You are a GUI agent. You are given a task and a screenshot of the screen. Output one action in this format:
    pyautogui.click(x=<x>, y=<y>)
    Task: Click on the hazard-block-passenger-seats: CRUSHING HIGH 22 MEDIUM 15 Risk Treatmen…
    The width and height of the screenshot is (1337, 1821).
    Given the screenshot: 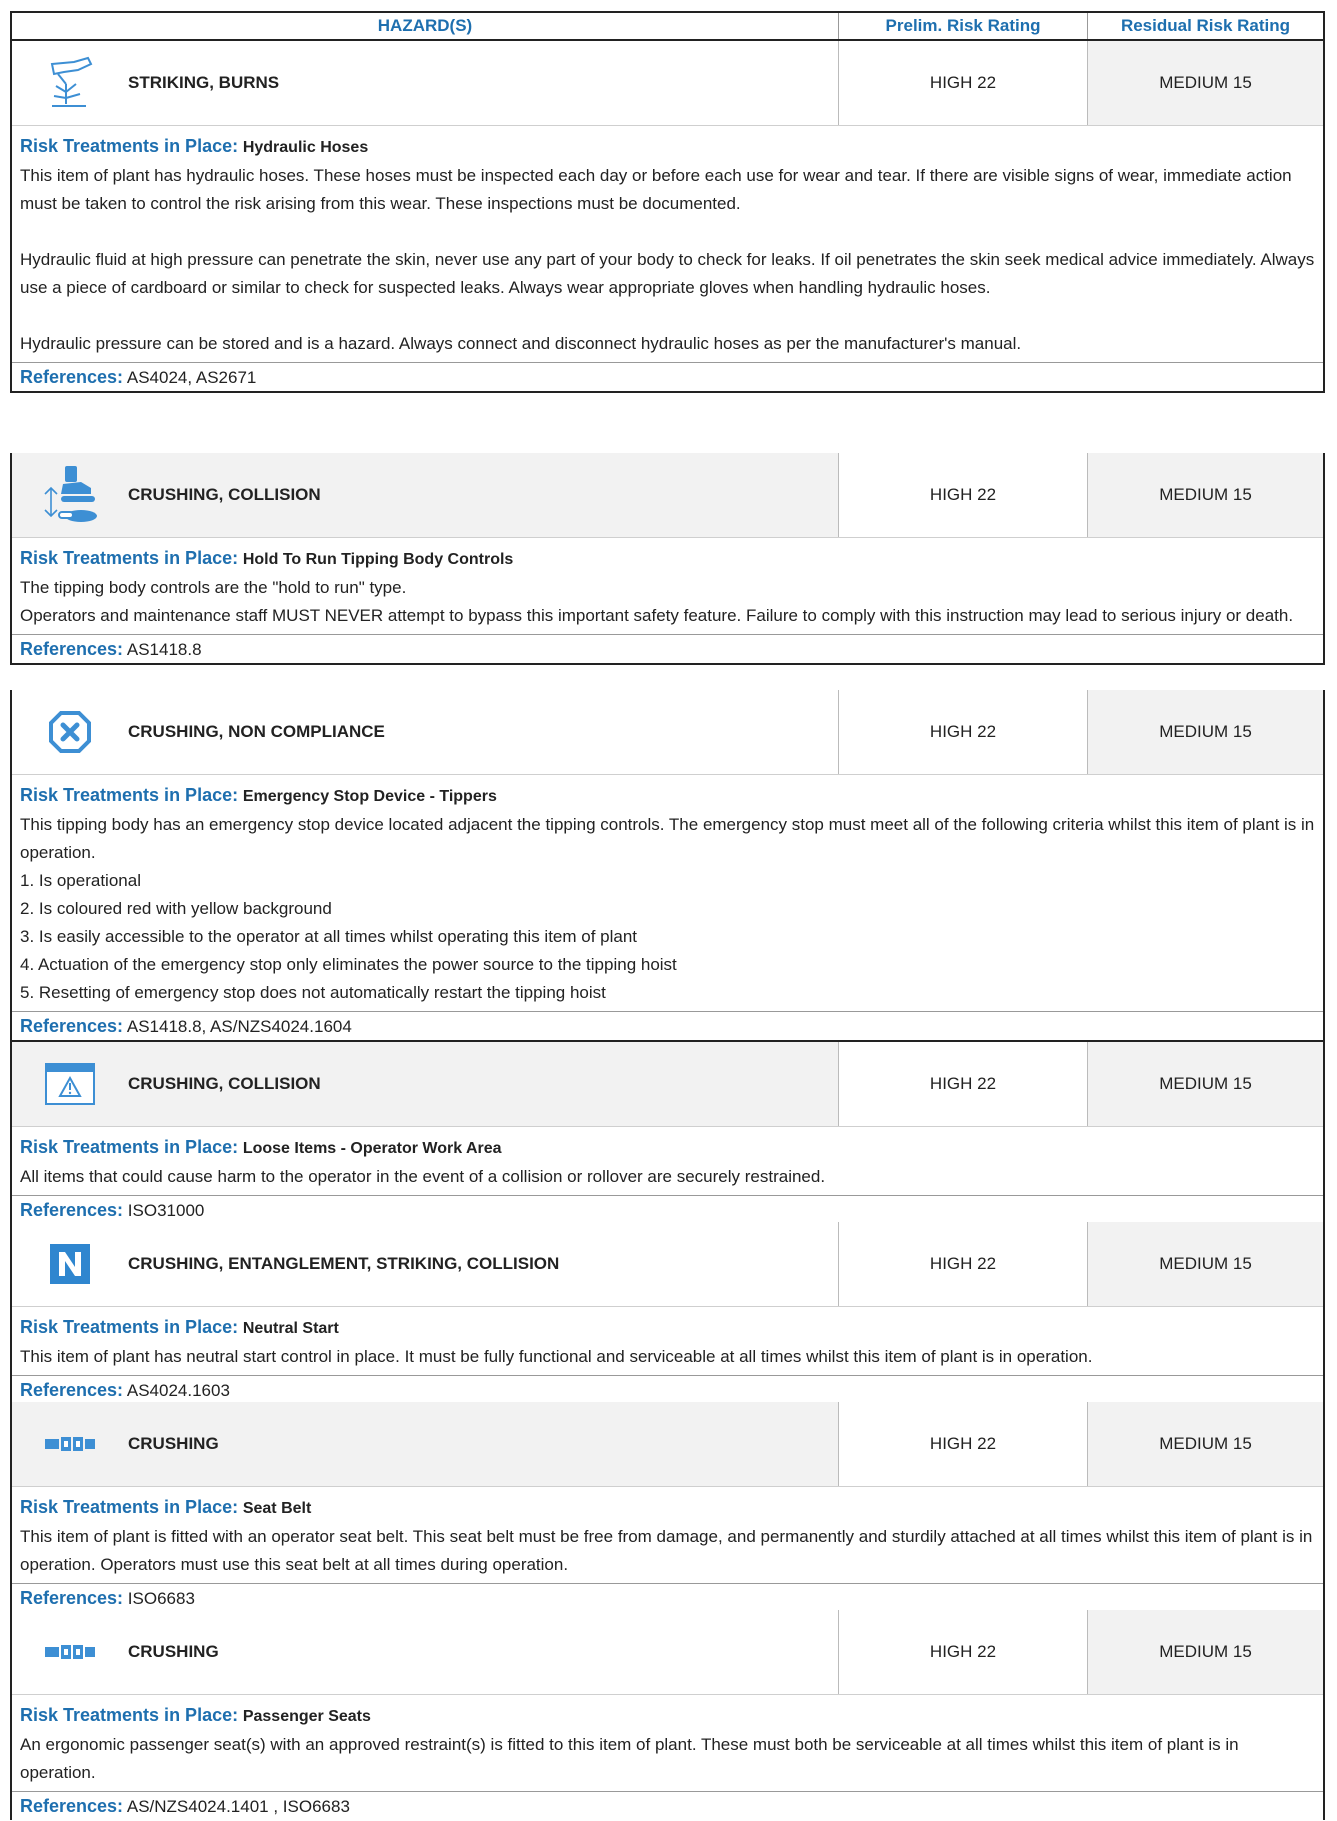 What is the action you would take?
    pyautogui.click(x=667, y=1715)
    